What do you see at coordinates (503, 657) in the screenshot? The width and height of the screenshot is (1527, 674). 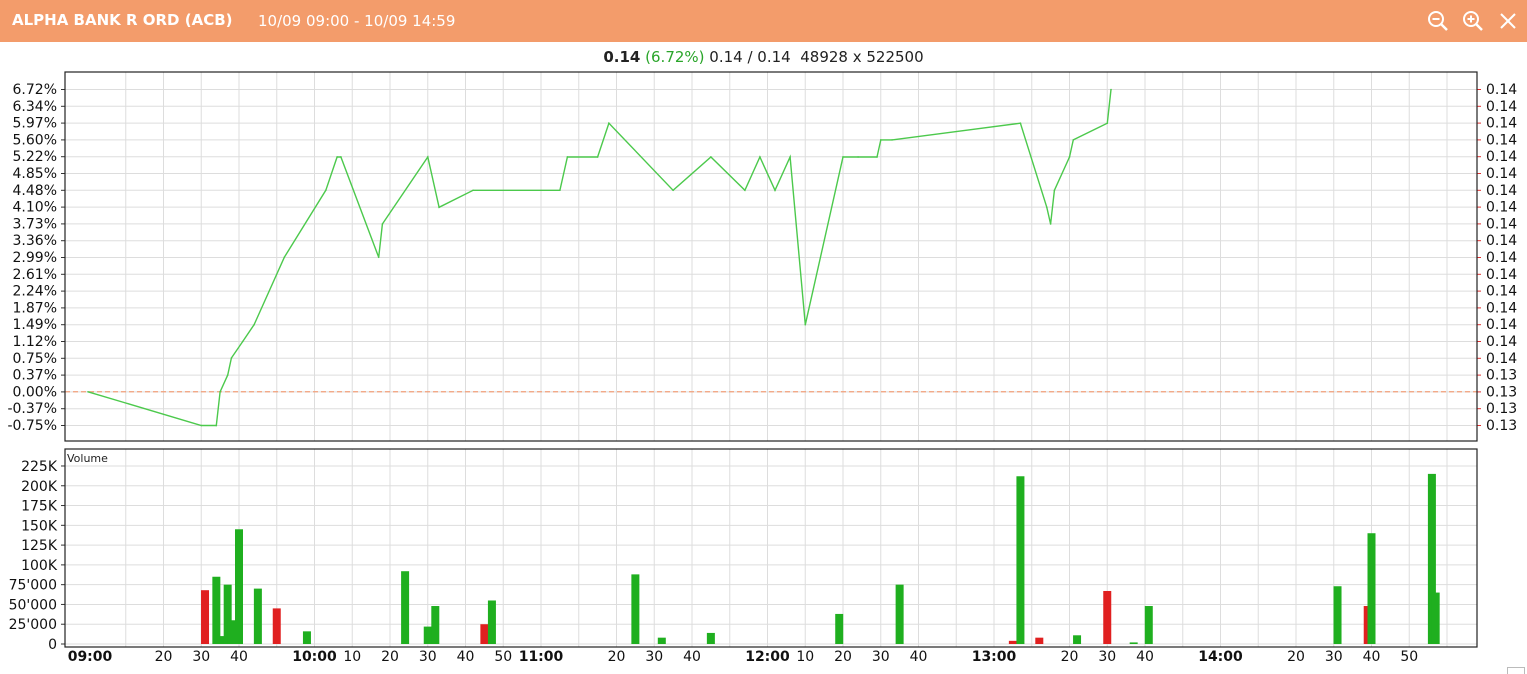 I see `x-tick-label: 50` at bounding box center [503, 657].